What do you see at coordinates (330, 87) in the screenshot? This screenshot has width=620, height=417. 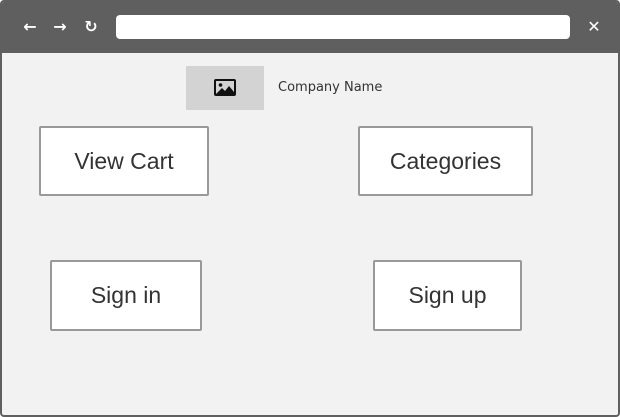 I see `company-name: Company Name` at bounding box center [330, 87].